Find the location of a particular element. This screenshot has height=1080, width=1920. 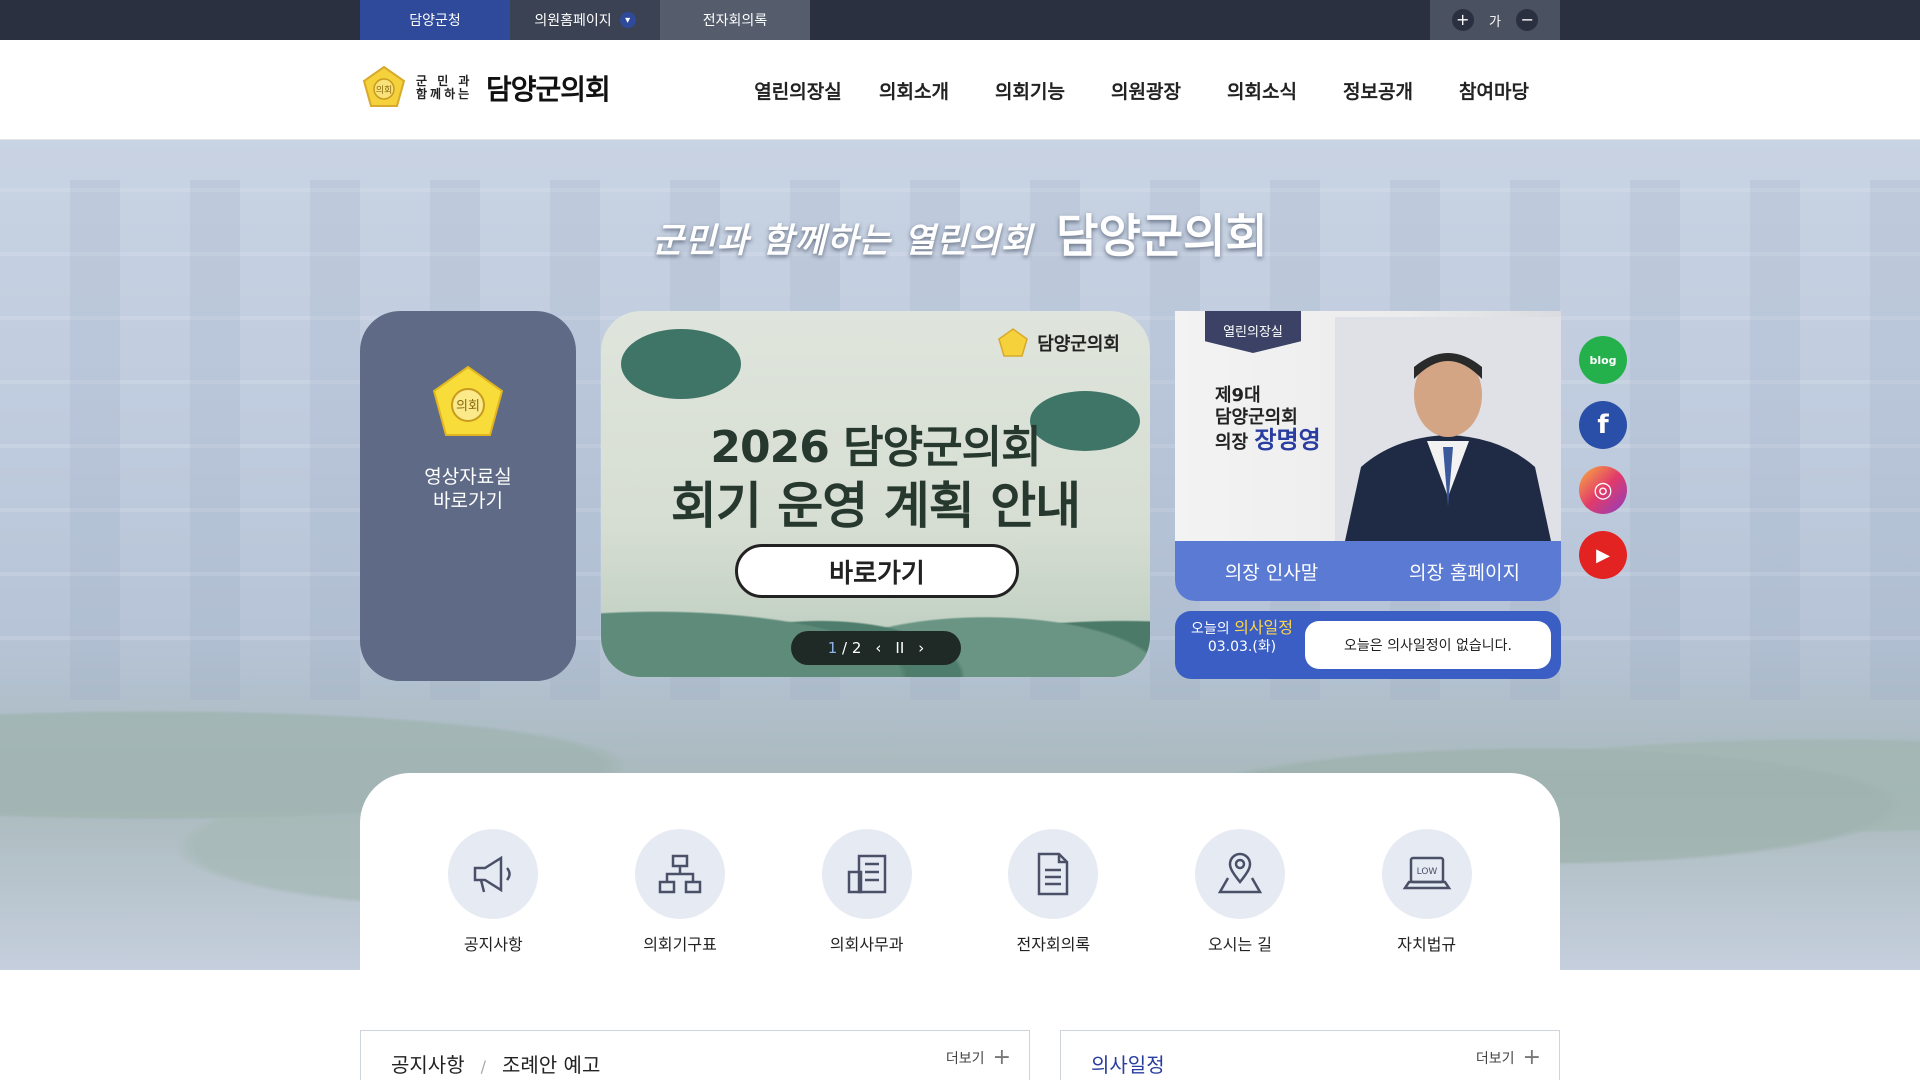

site-links: 담양군청 의원홈페이지 ▾ 전자회의록 is located at coordinates (585, 20).